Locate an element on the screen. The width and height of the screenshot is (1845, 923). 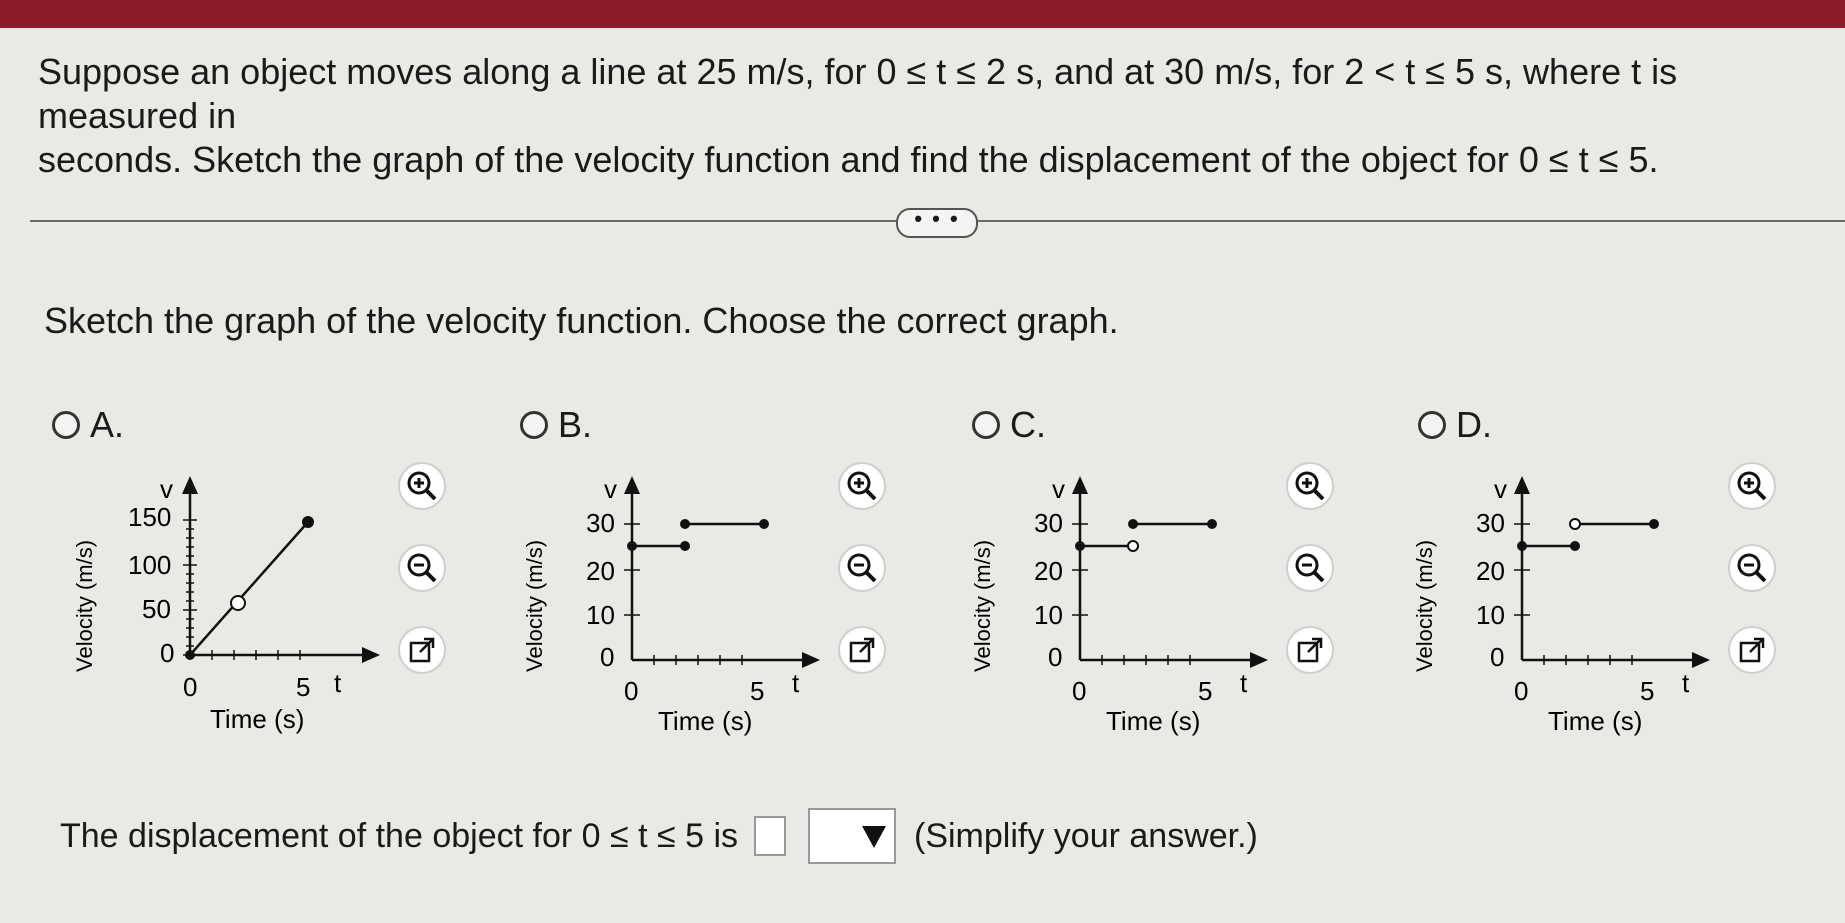
graph-d-ytick-30: 30 is located at coordinates (1490, 523).